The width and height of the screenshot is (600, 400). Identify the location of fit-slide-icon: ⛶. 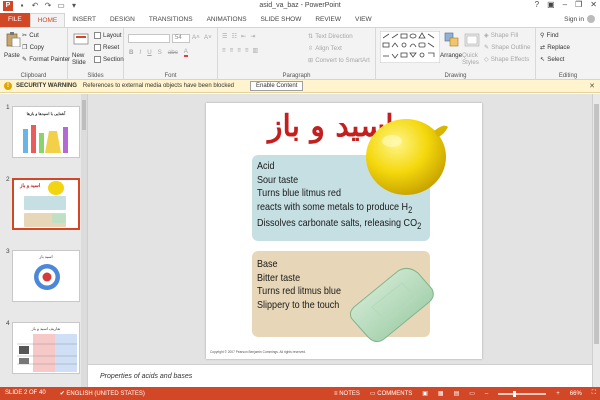
(594, 393).